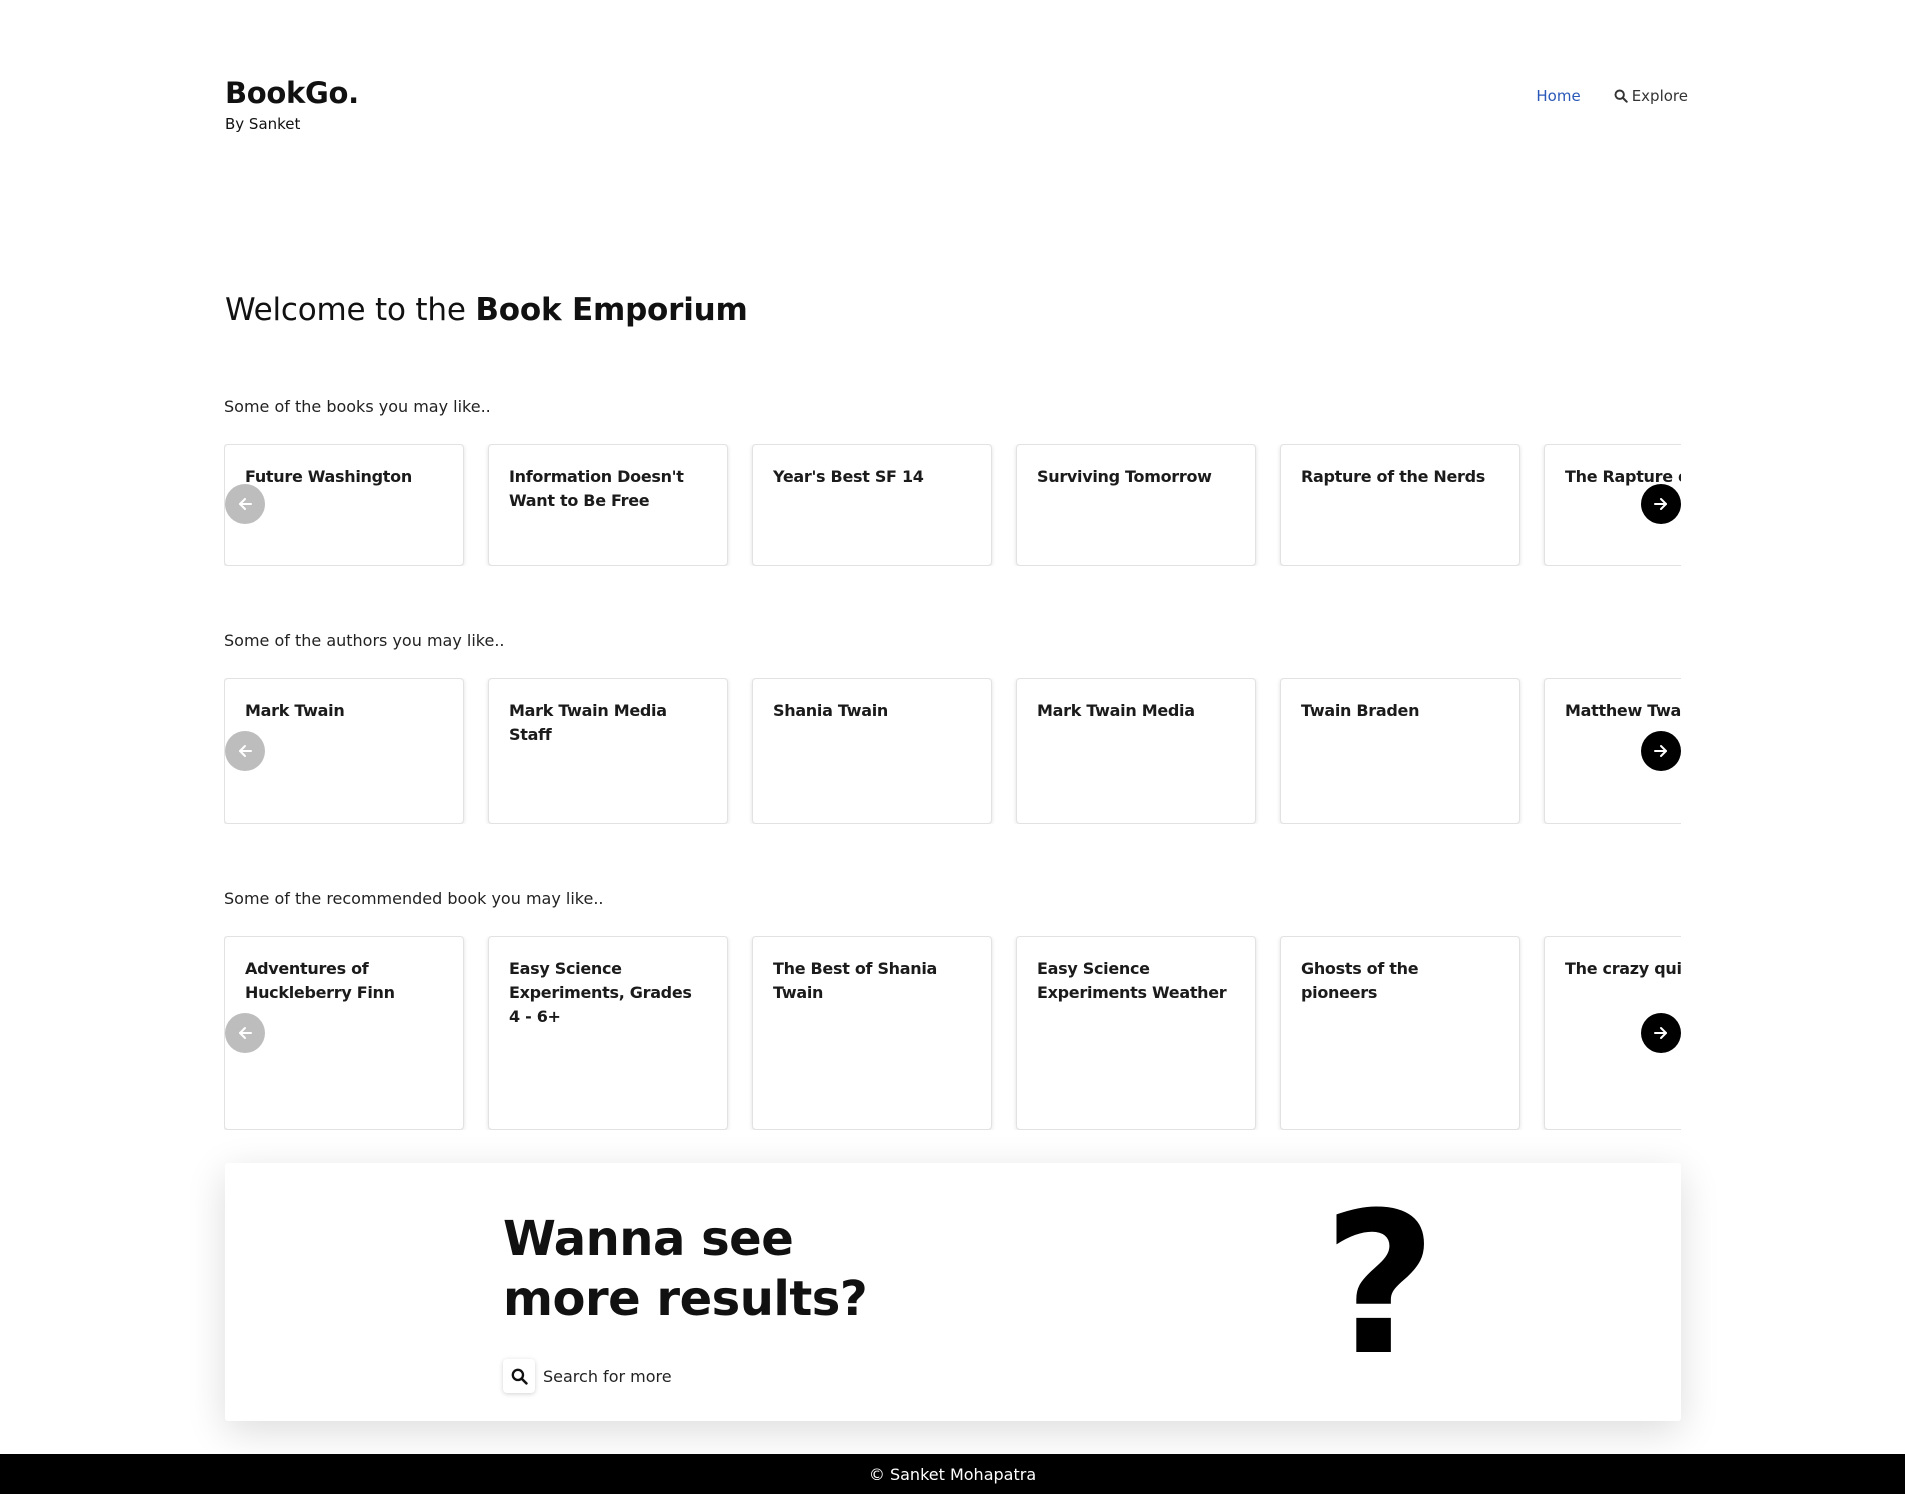 The height and width of the screenshot is (1494, 1905). What do you see at coordinates (364, 640) in the screenshot?
I see `authors-section-label: Some of the authors you may like..` at bounding box center [364, 640].